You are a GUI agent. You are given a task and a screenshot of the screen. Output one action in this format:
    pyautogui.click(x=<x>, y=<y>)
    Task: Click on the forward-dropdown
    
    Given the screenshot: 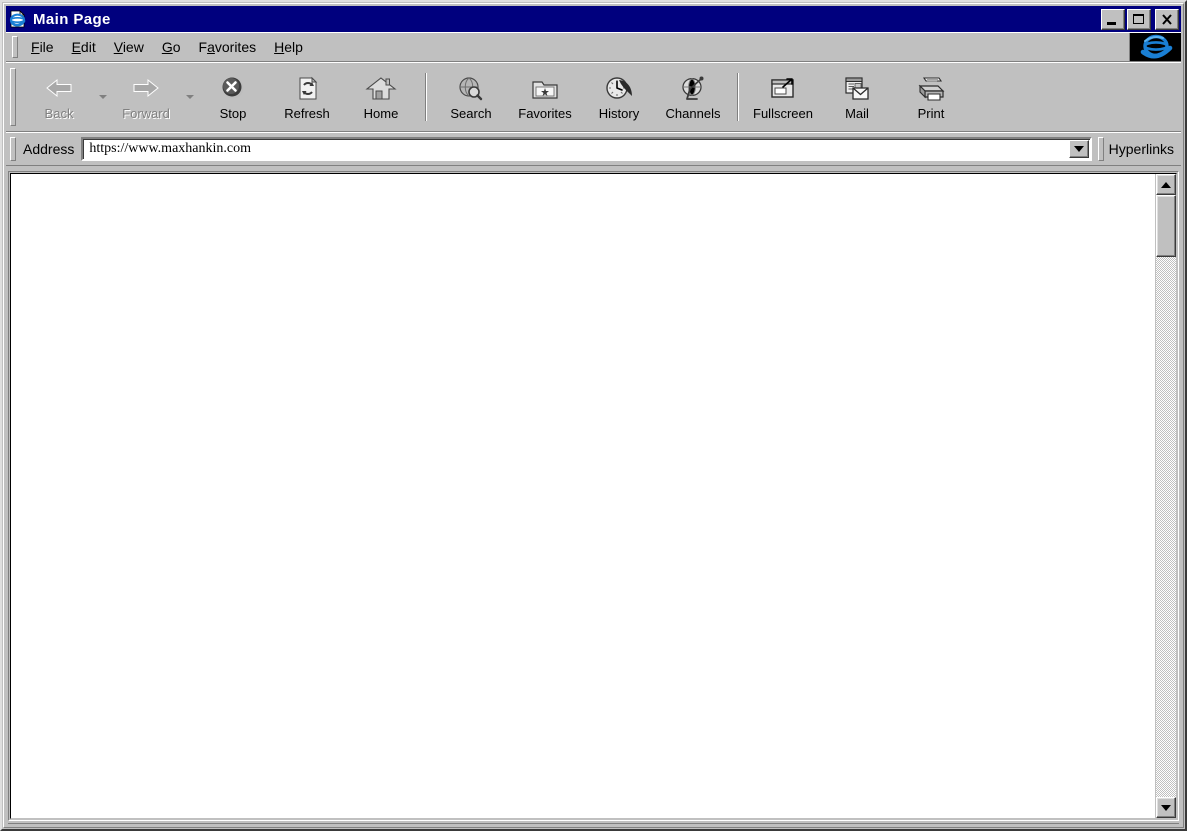 What is the action you would take?
    pyautogui.click(x=189, y=97)
    